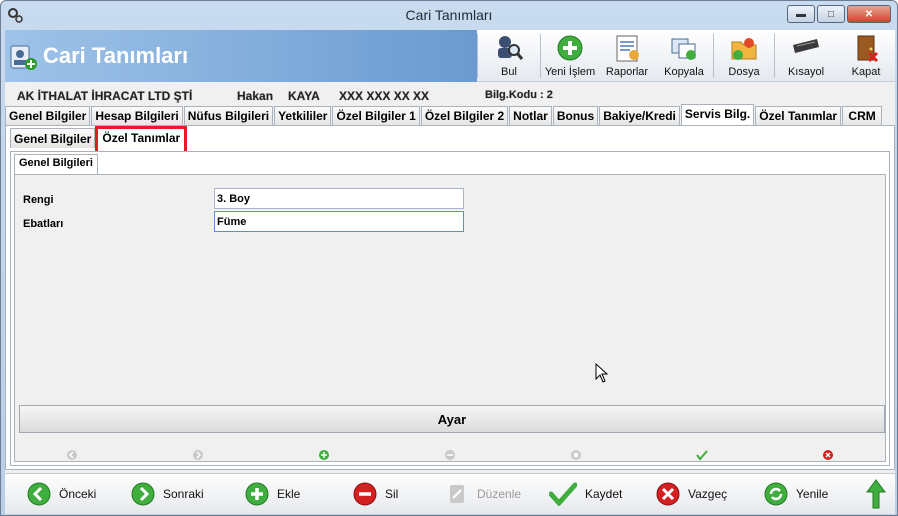 The width and height of the screenshot is (898, 516). What do you see at coordinates (457, 494) in the screenshot?
I see `edit-page-icon` at bounding box center [457, 494].